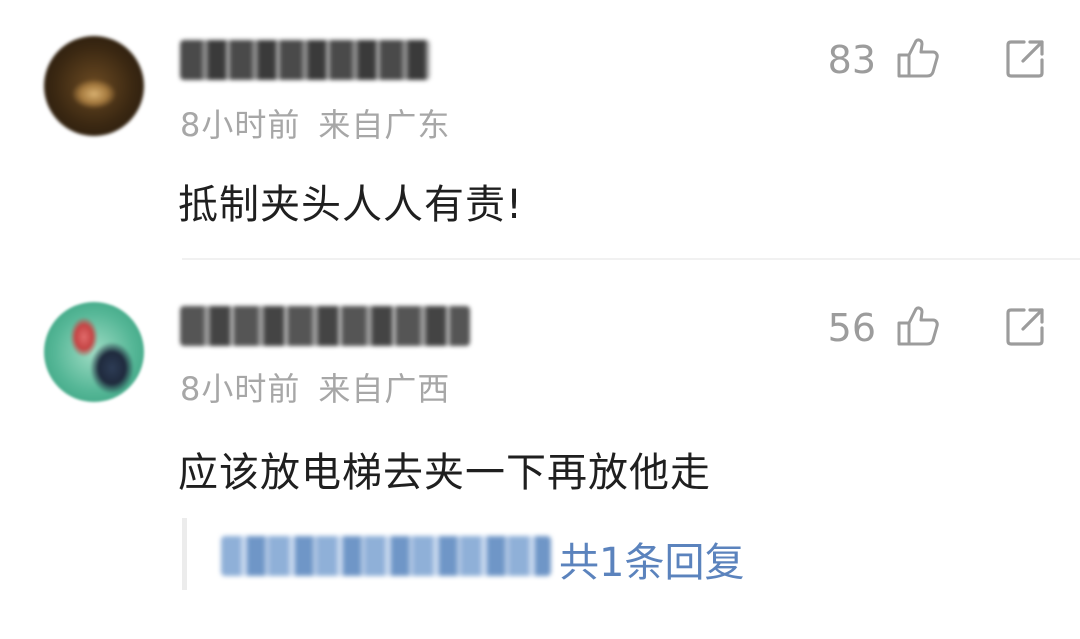 The image size is (1080, 639). I want to click on comment-text: 抵制夹头人人有责!, so click(351, 205).